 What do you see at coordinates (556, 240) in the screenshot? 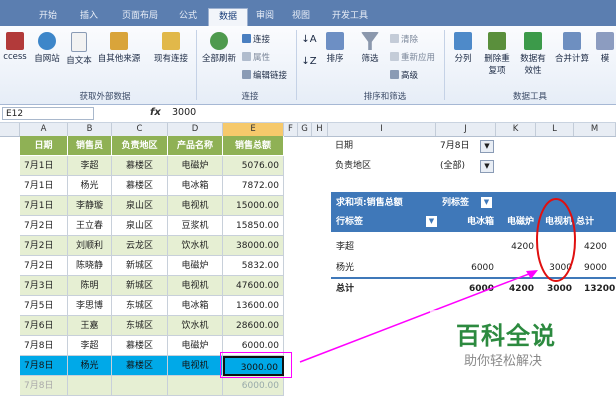
I see `annotation-red-circle` at bounding box center [556, 240].